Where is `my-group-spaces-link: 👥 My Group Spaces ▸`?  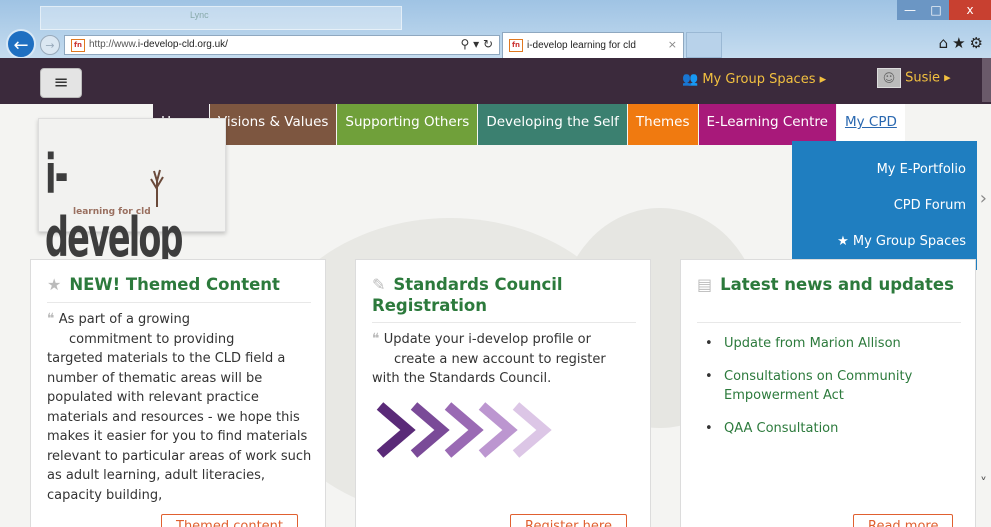
my-group-spaces-link: 👥 My Group Spaces ▸ is located at coordinates (754, 79).